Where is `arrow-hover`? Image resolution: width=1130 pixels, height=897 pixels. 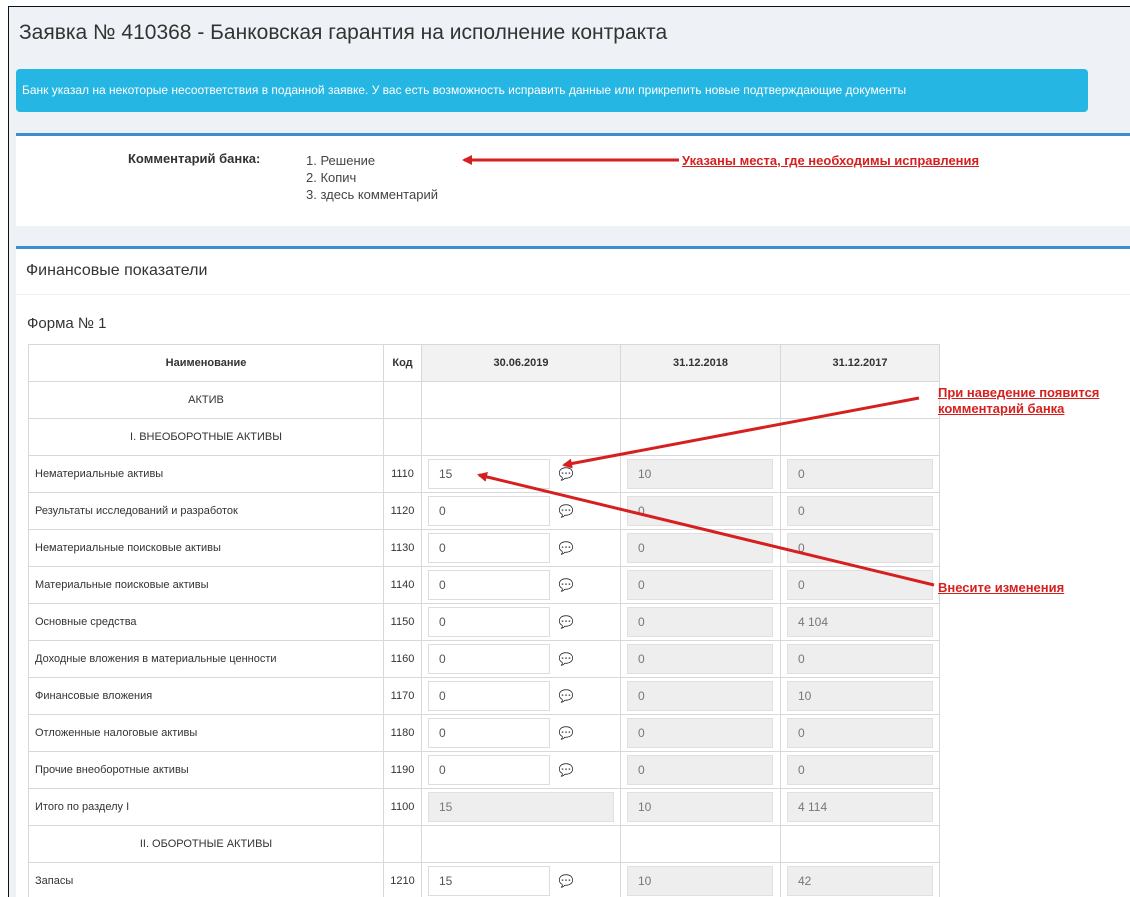 arrow-hover is located at coordinates (741, 432).